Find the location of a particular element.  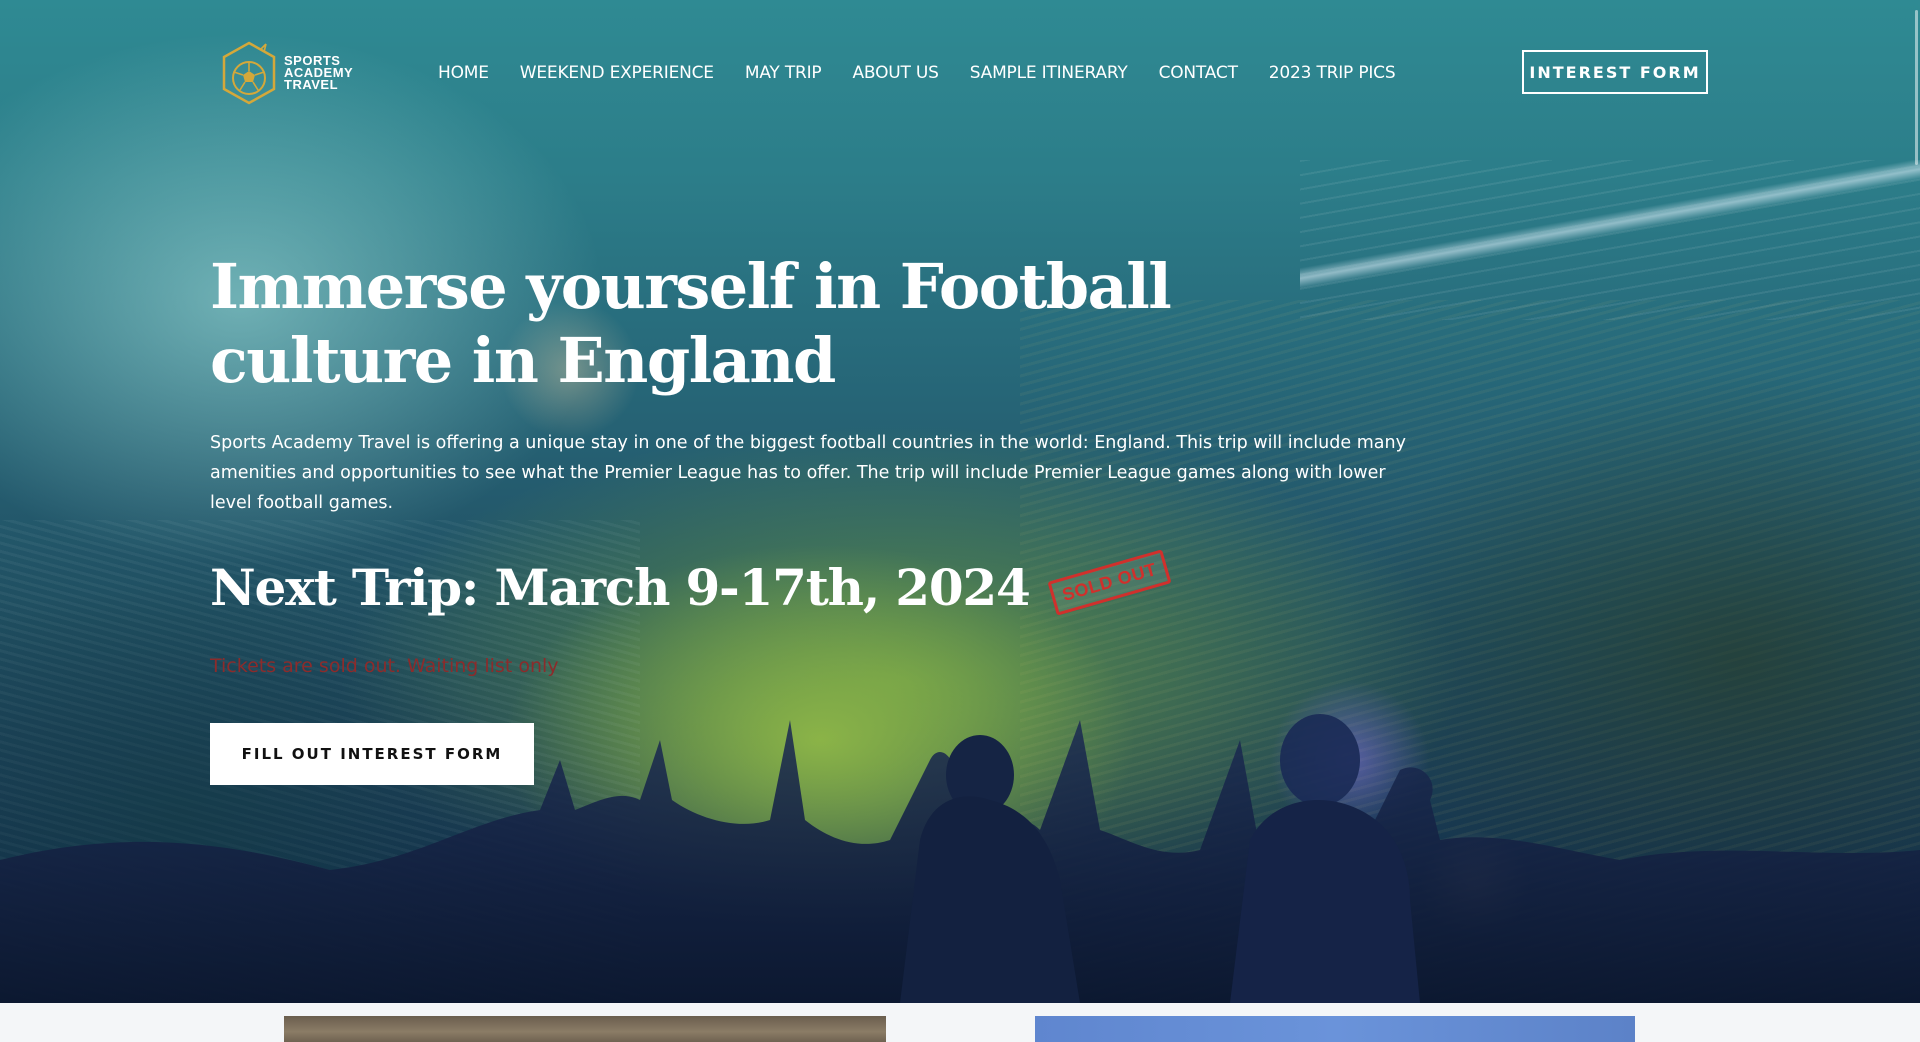

ball-icon is located at coordinates (249, 73).